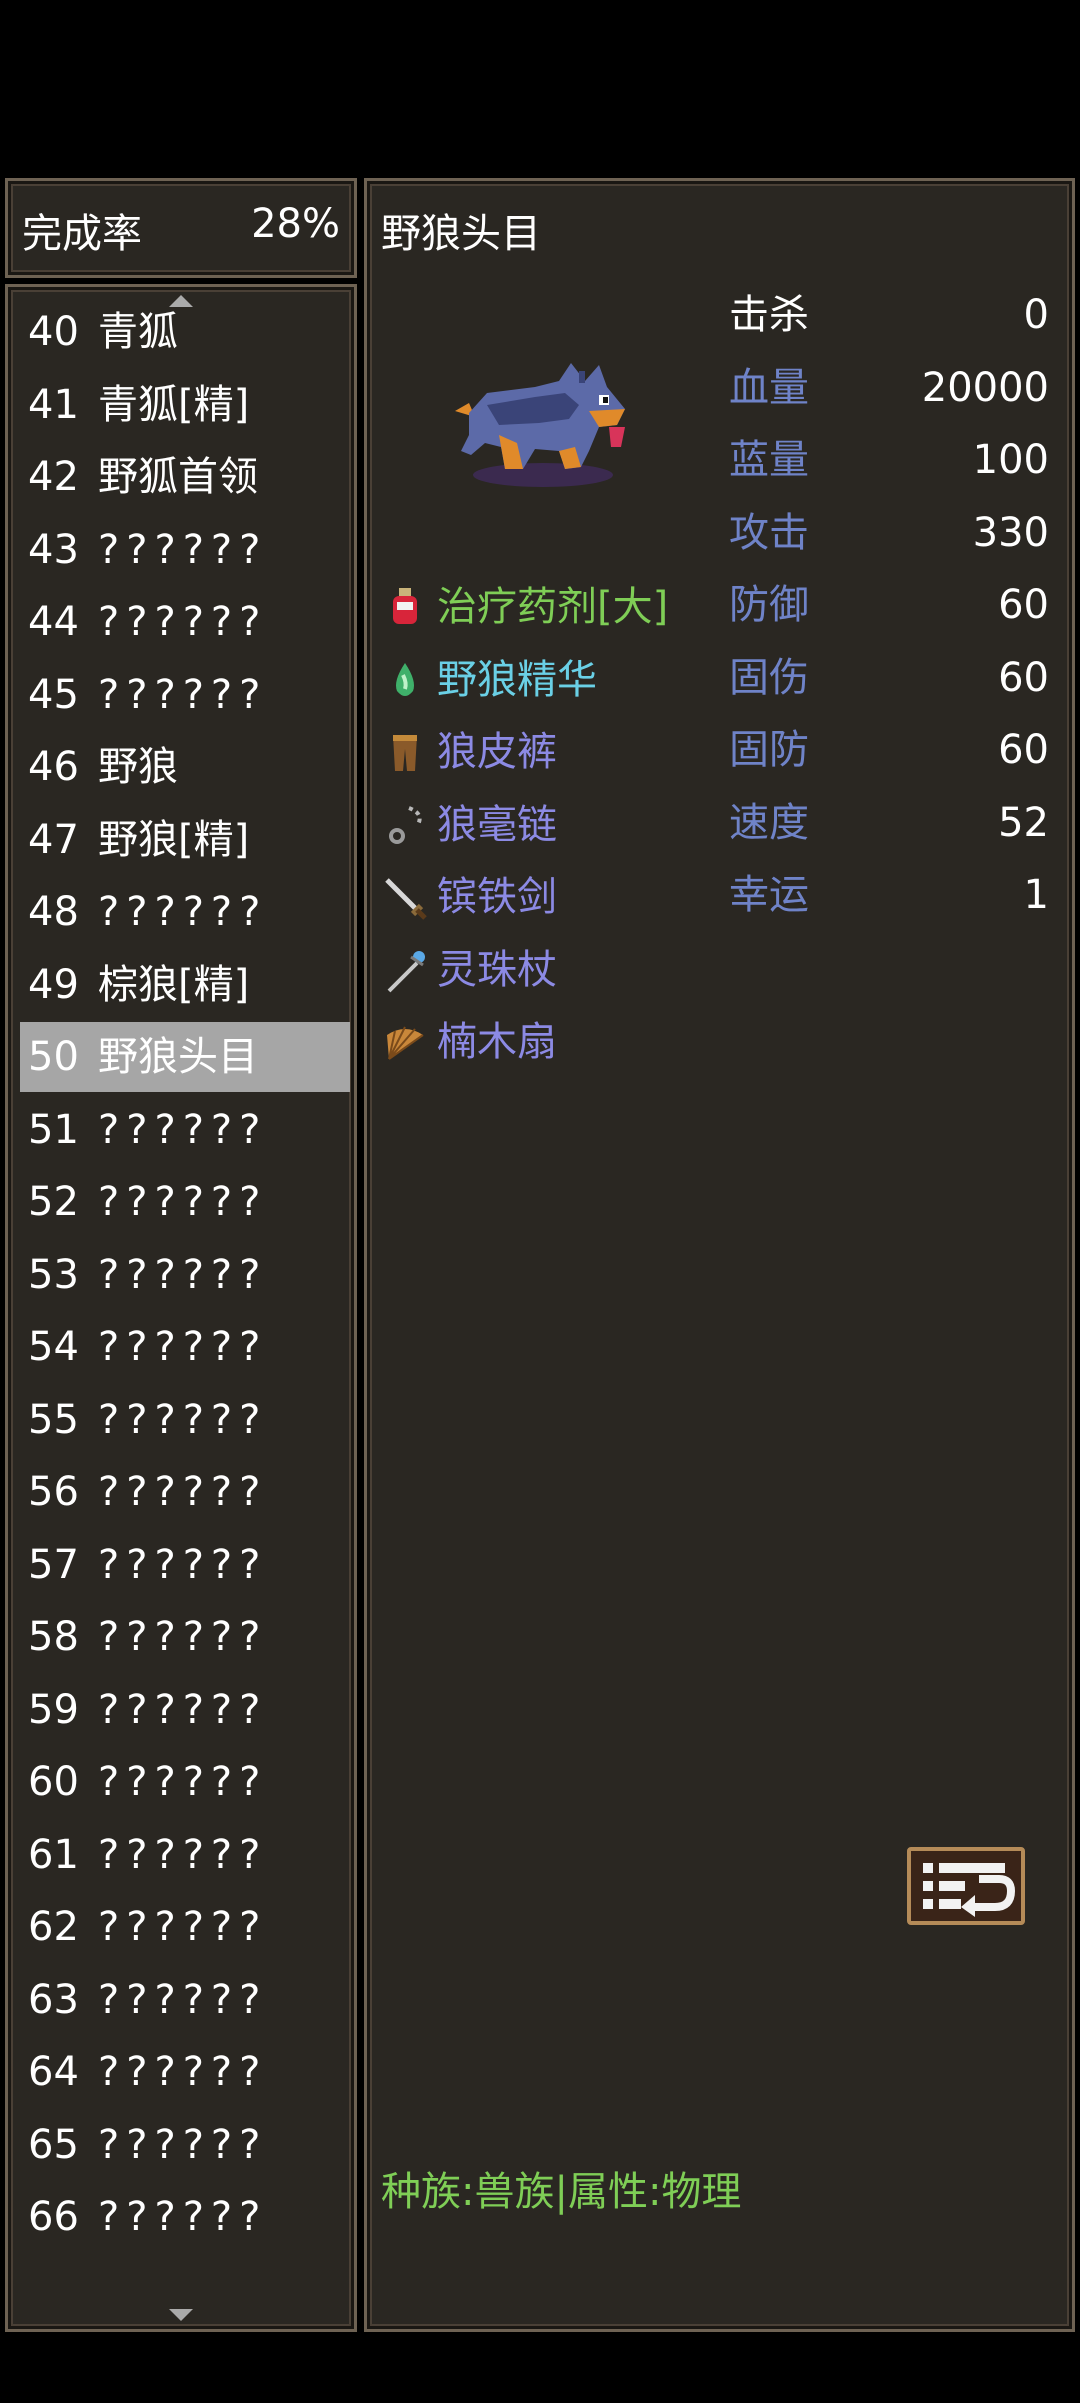  I want to click on monster-number: 64, so click(53, 2072).